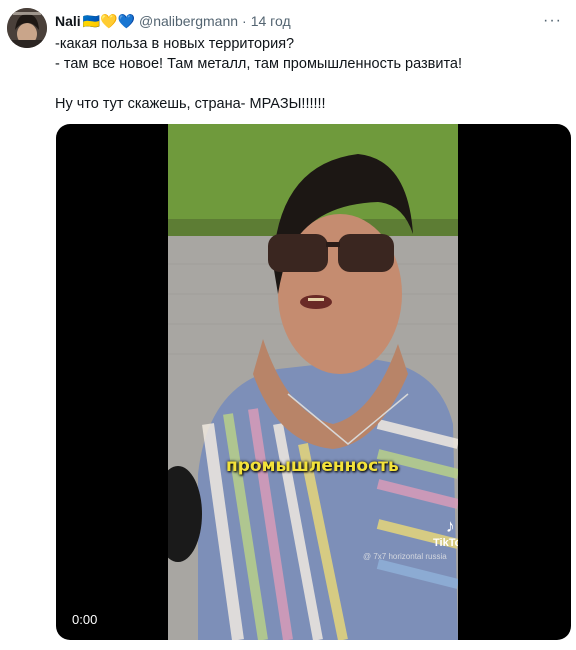 This screenshot has width=576, height=650. I want to click on avatar-image, so click(27, 28).